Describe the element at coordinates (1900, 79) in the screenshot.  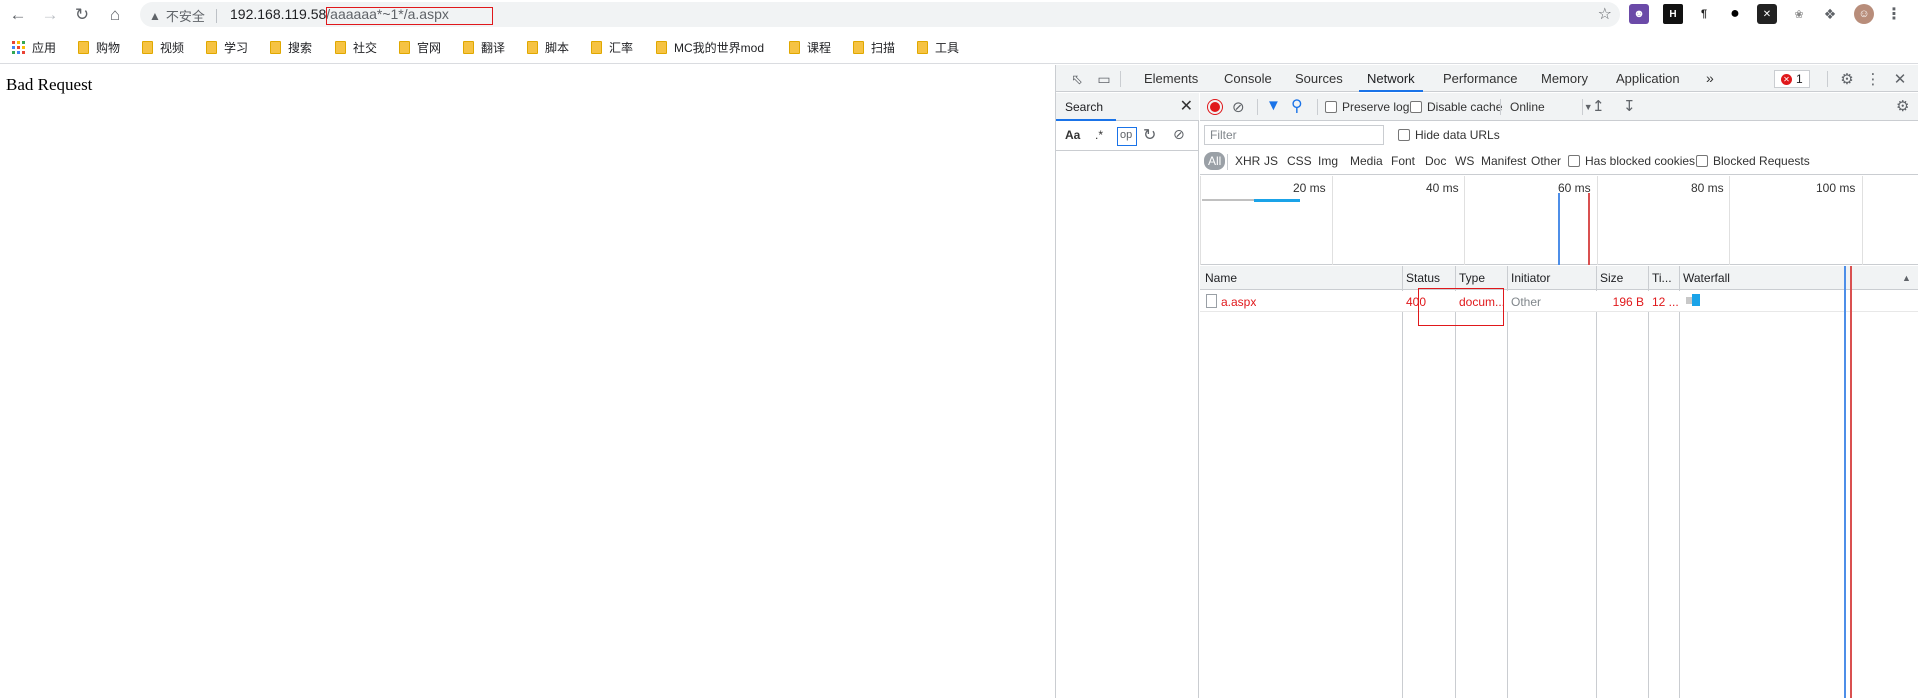
I see `close-devtools-icon: ✕` at that location.